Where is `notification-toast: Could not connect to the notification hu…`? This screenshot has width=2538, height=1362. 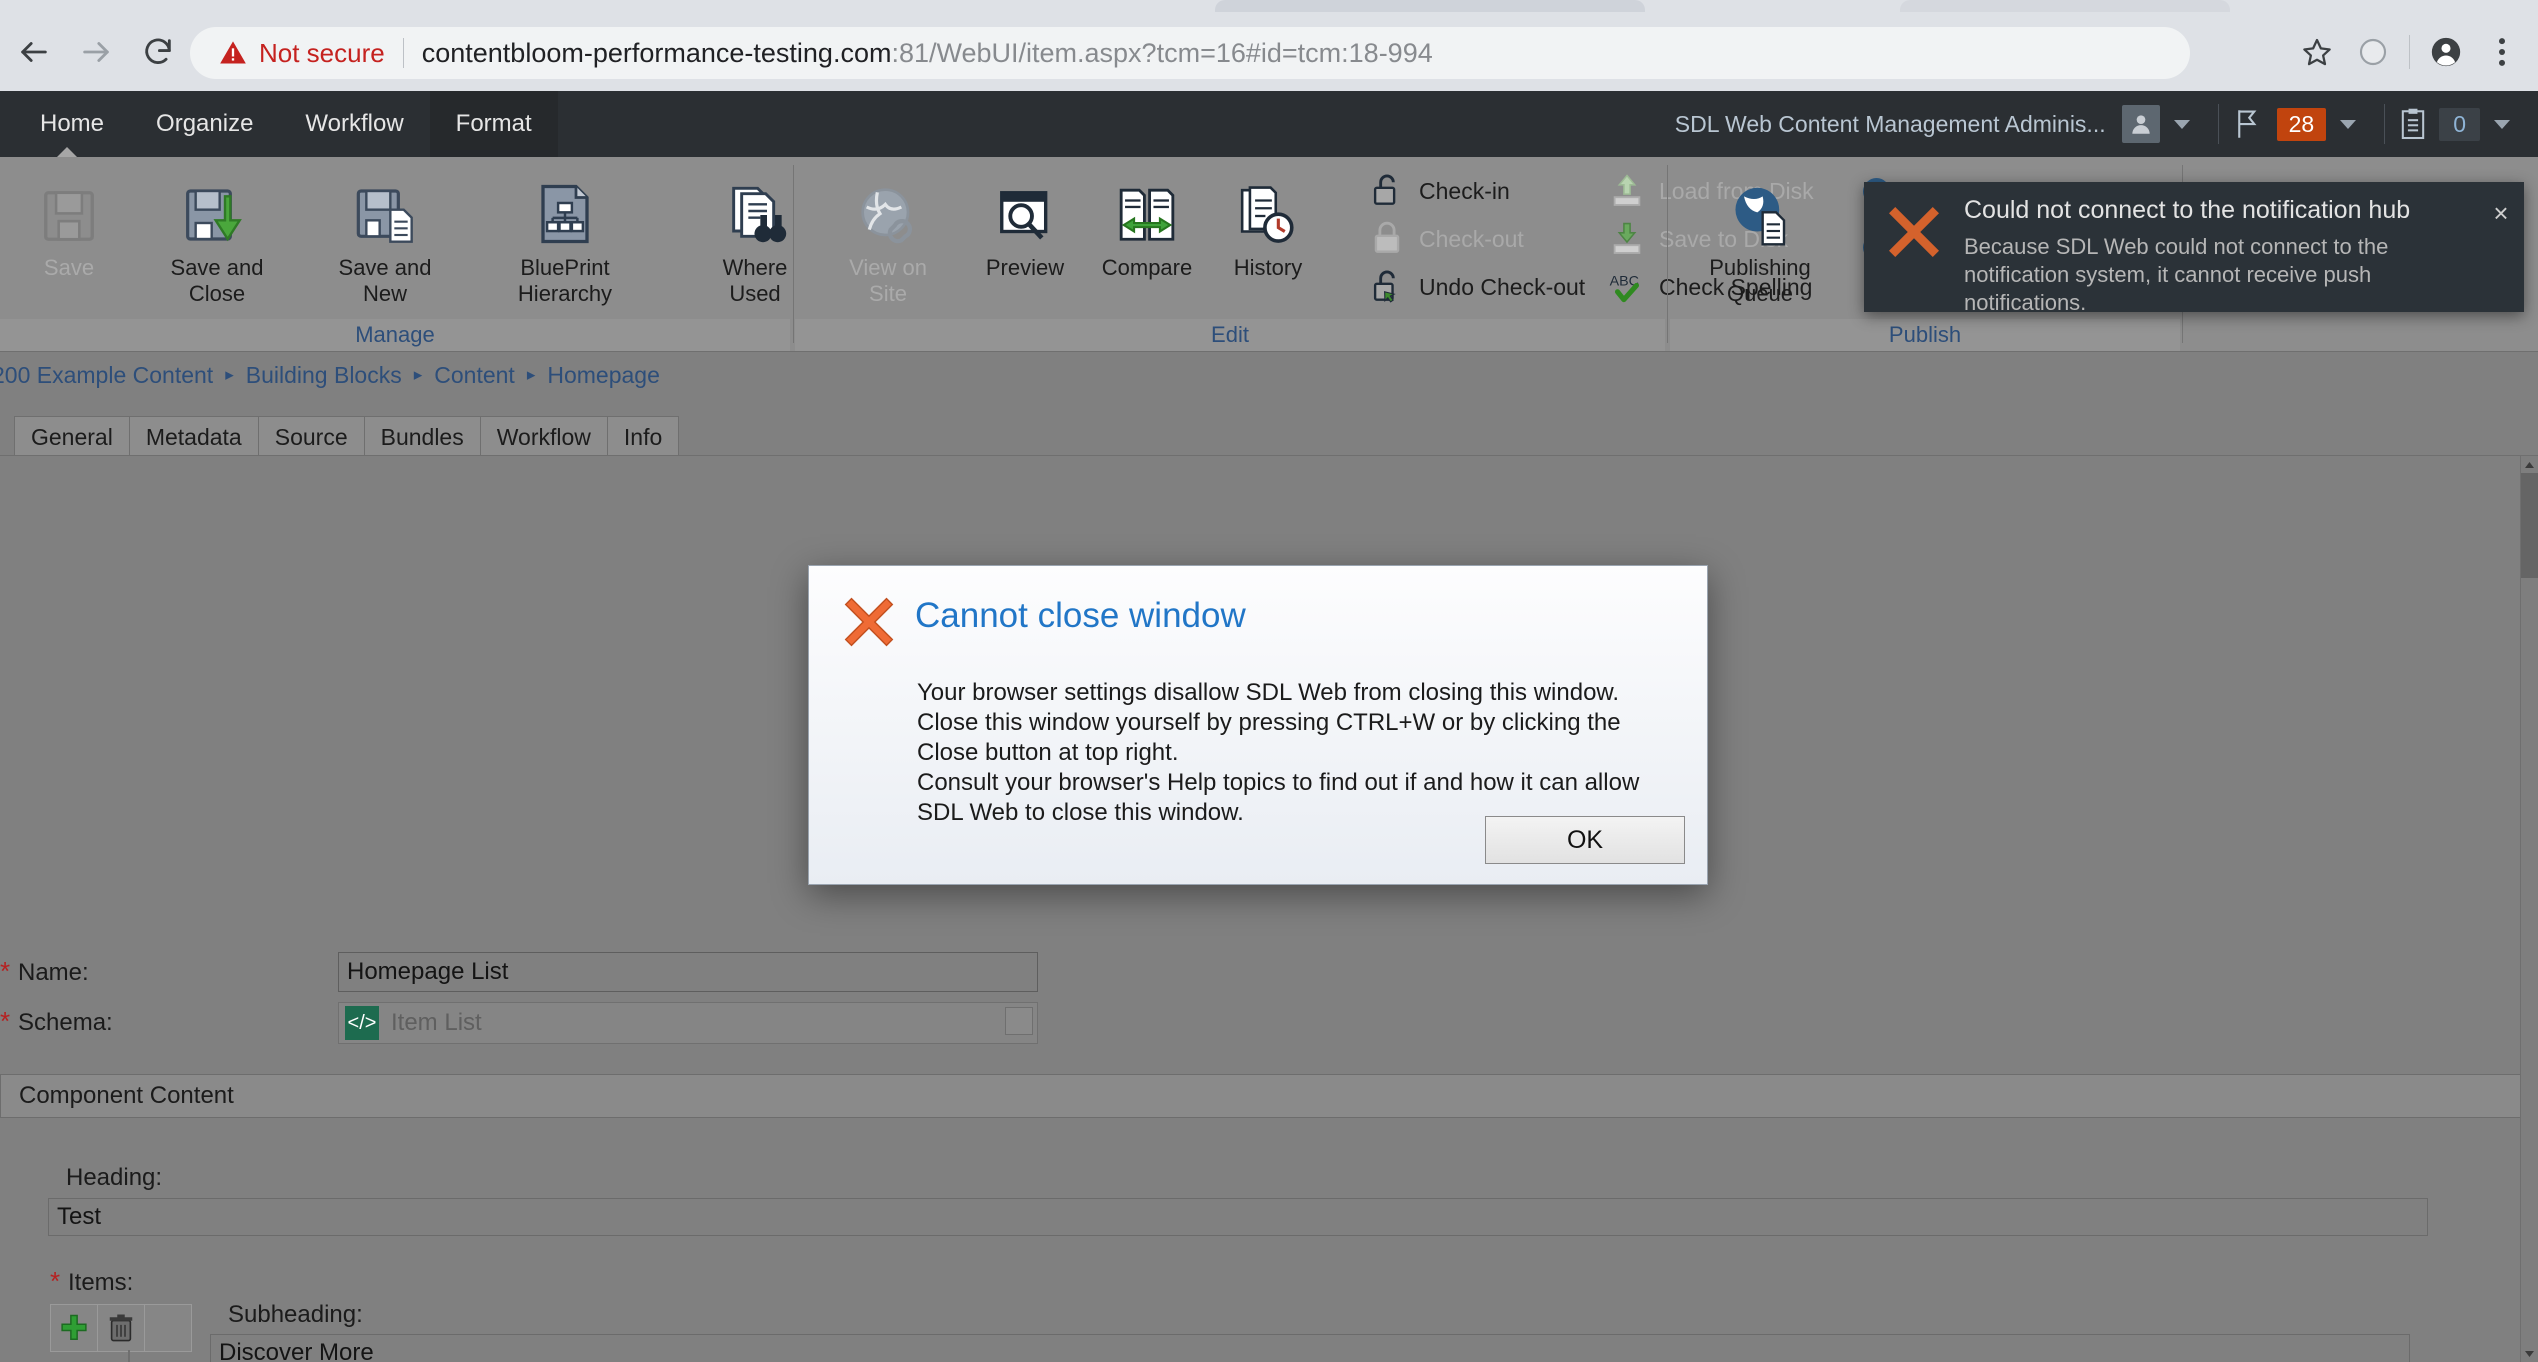
notification-toast: Could not connect to the notification hu… is located at coordinates (2194, 248).